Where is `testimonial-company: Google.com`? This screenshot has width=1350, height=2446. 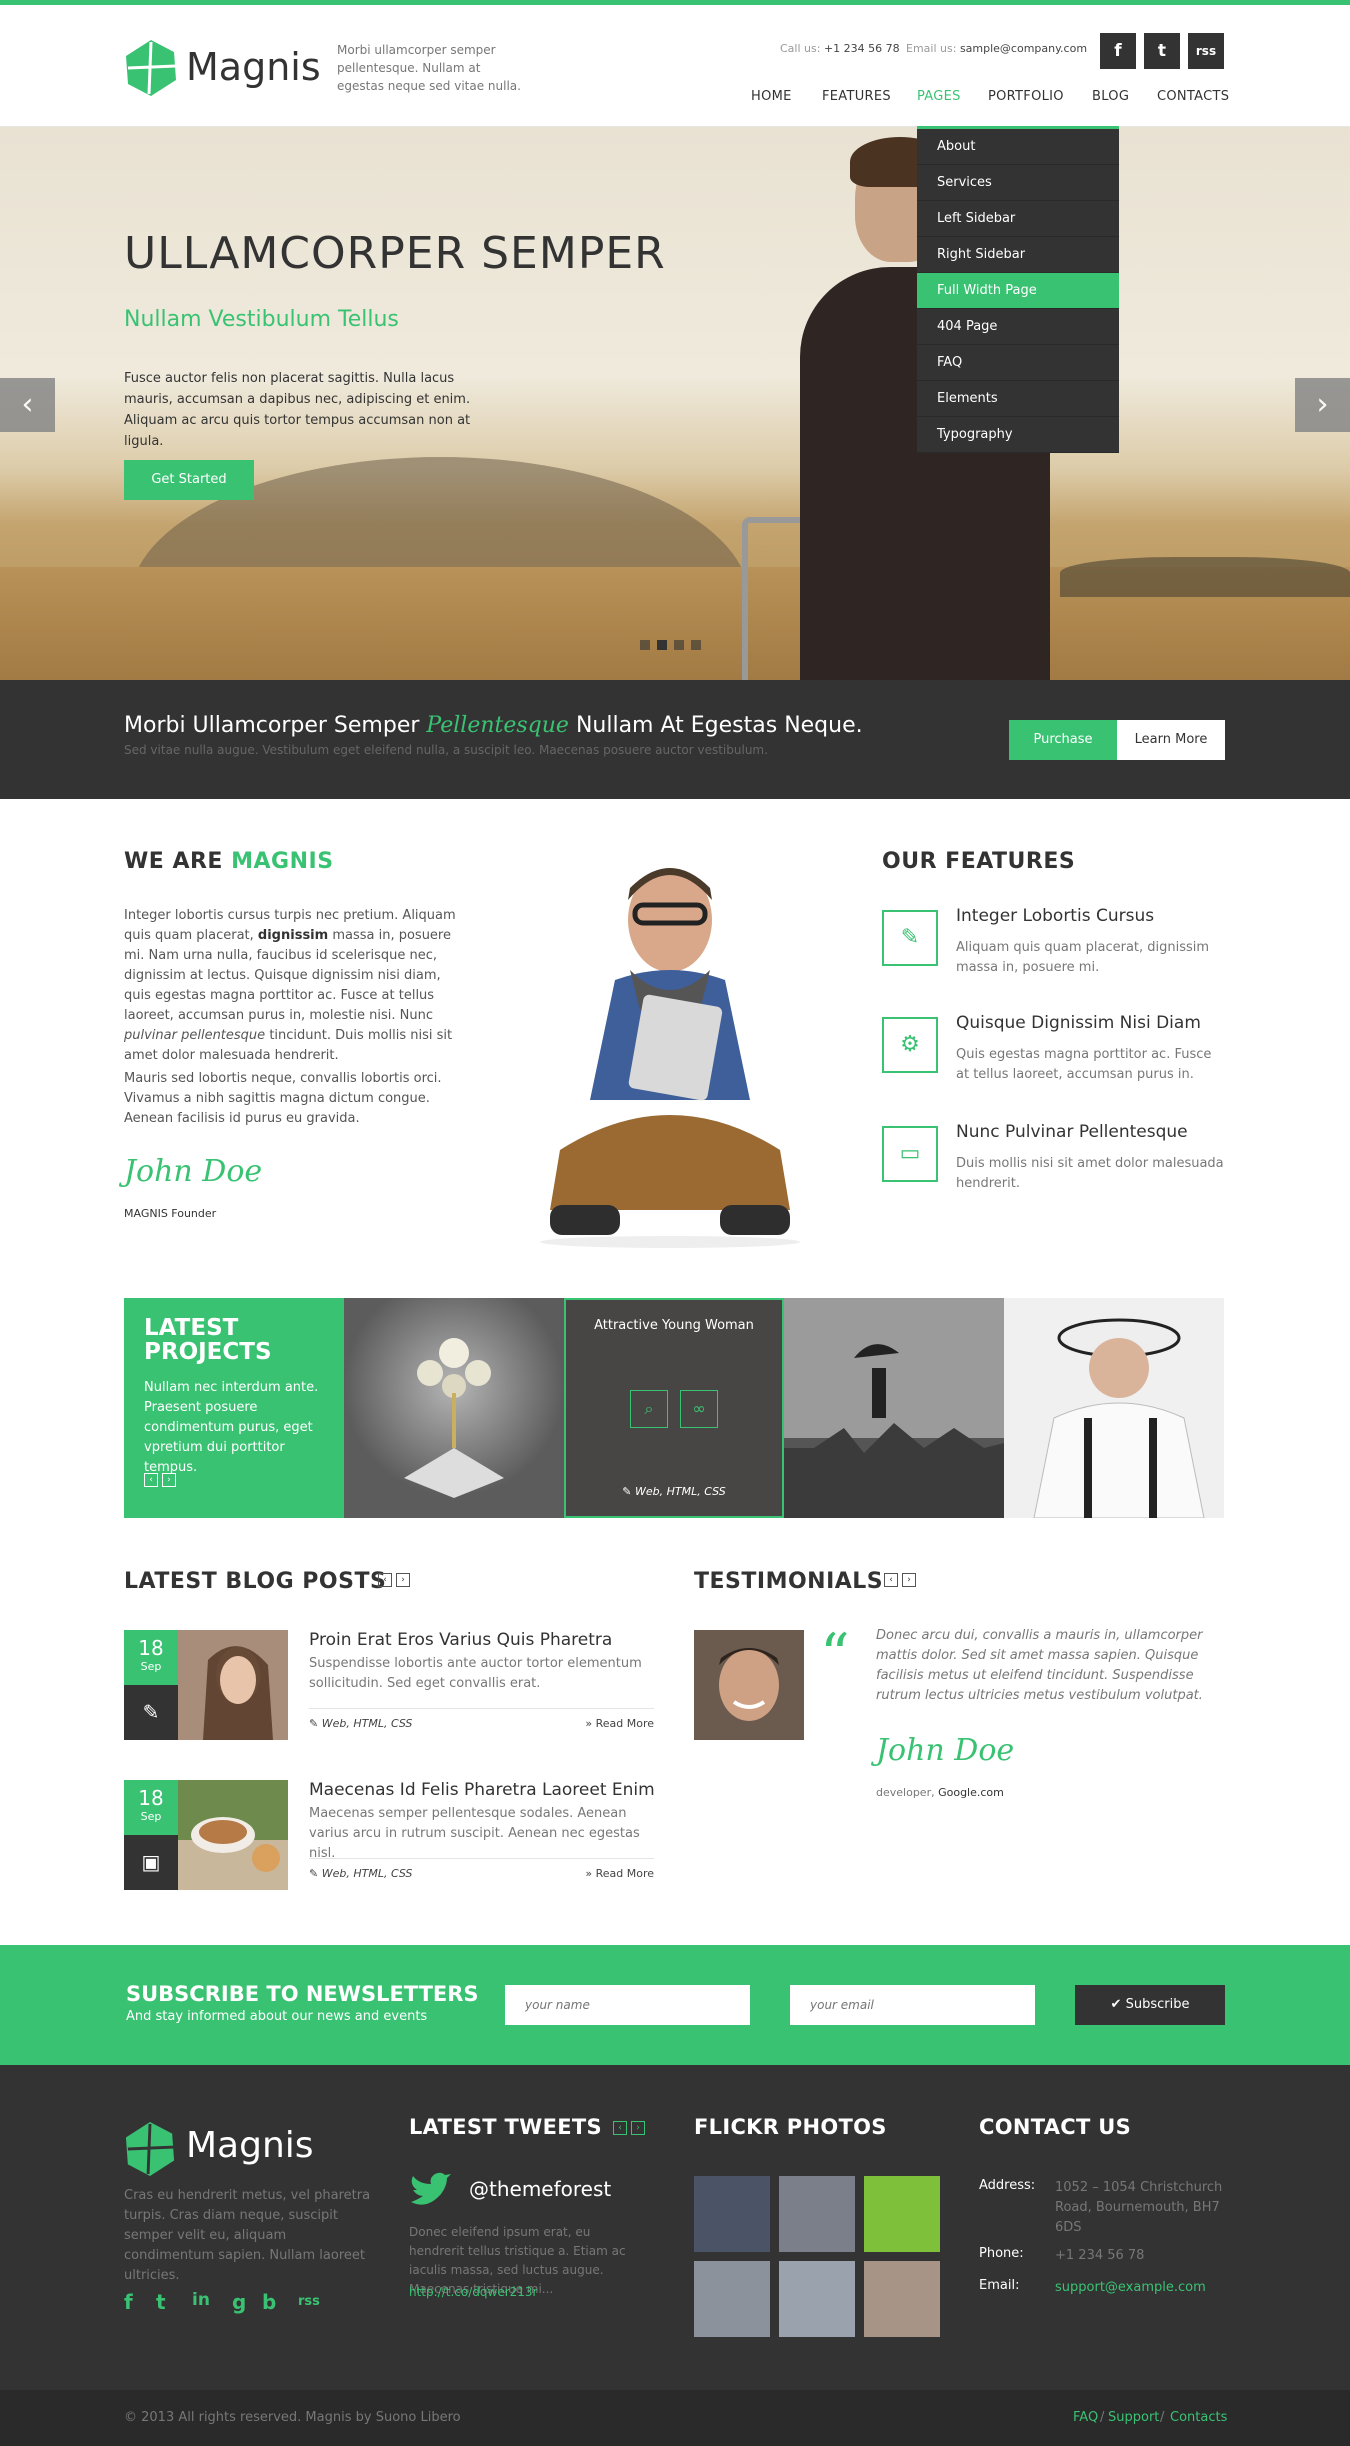 testimonial-company: Google.com is located at coordinates (971, 1792).